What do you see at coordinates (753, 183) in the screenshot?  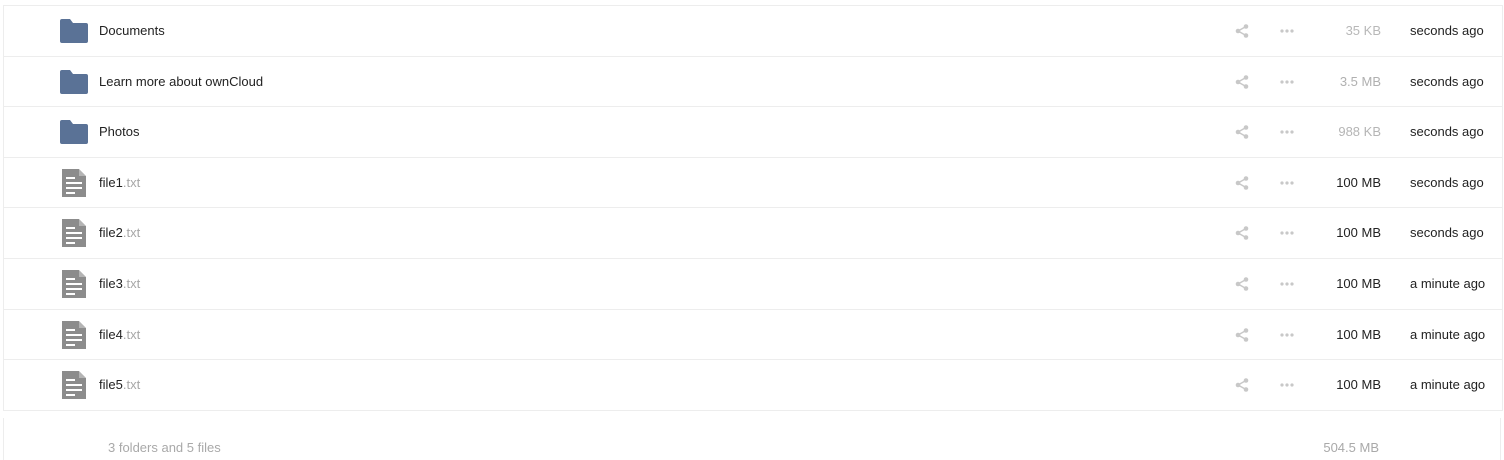 I see `file-row: file1.txt 100 MB seconds ago` at bounding box center [753, 183].